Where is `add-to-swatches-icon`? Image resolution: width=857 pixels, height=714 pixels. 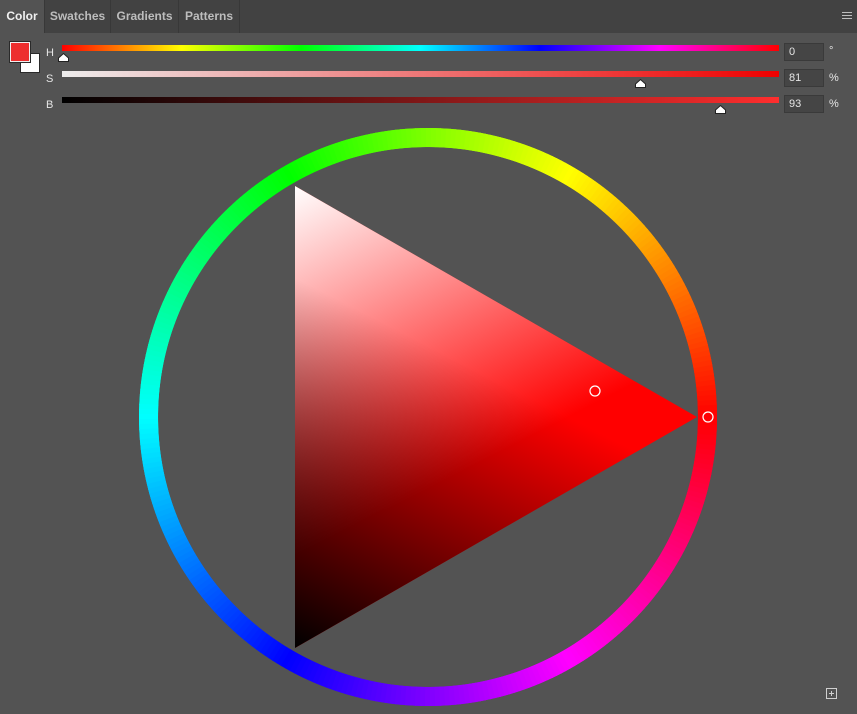
add-to-swatches-icon is located at coordinates (831, 693).